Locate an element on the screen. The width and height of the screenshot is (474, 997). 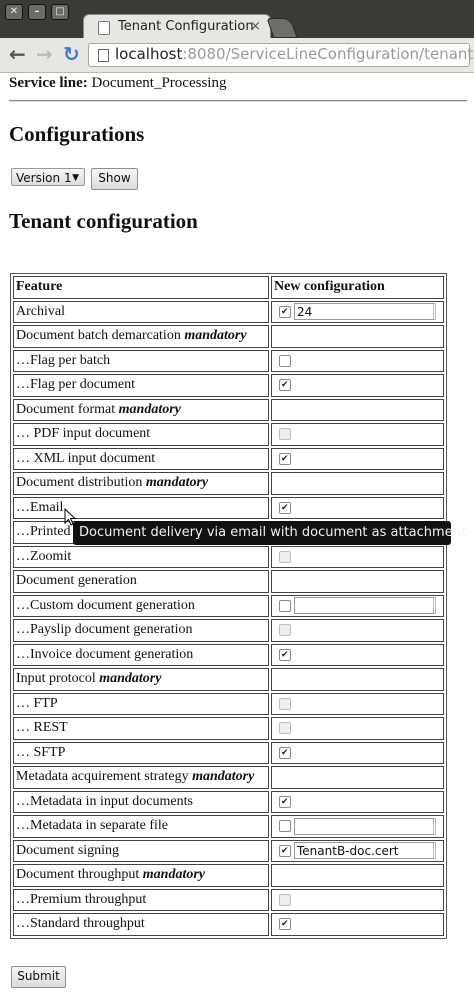
table-row: Document generation is located at coordinates (228, 581).